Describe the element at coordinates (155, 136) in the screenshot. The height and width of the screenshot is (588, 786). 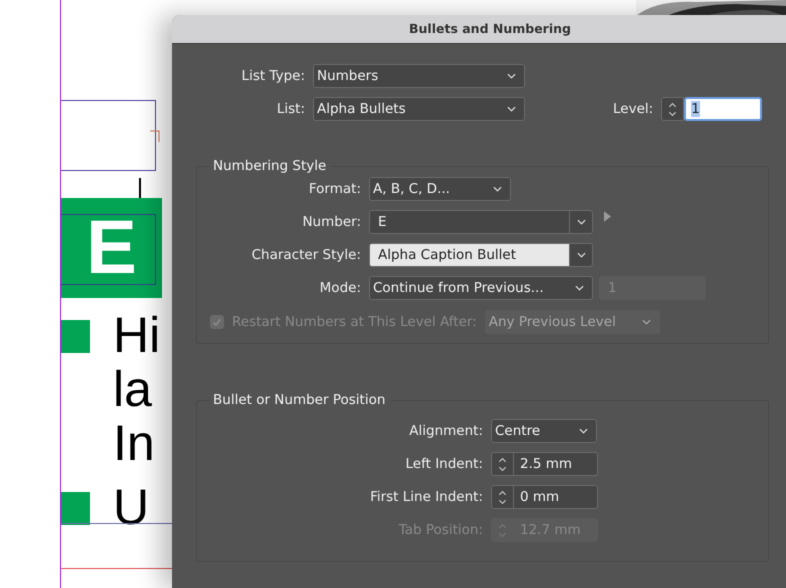
I see `corner-mark-icon` at that location.